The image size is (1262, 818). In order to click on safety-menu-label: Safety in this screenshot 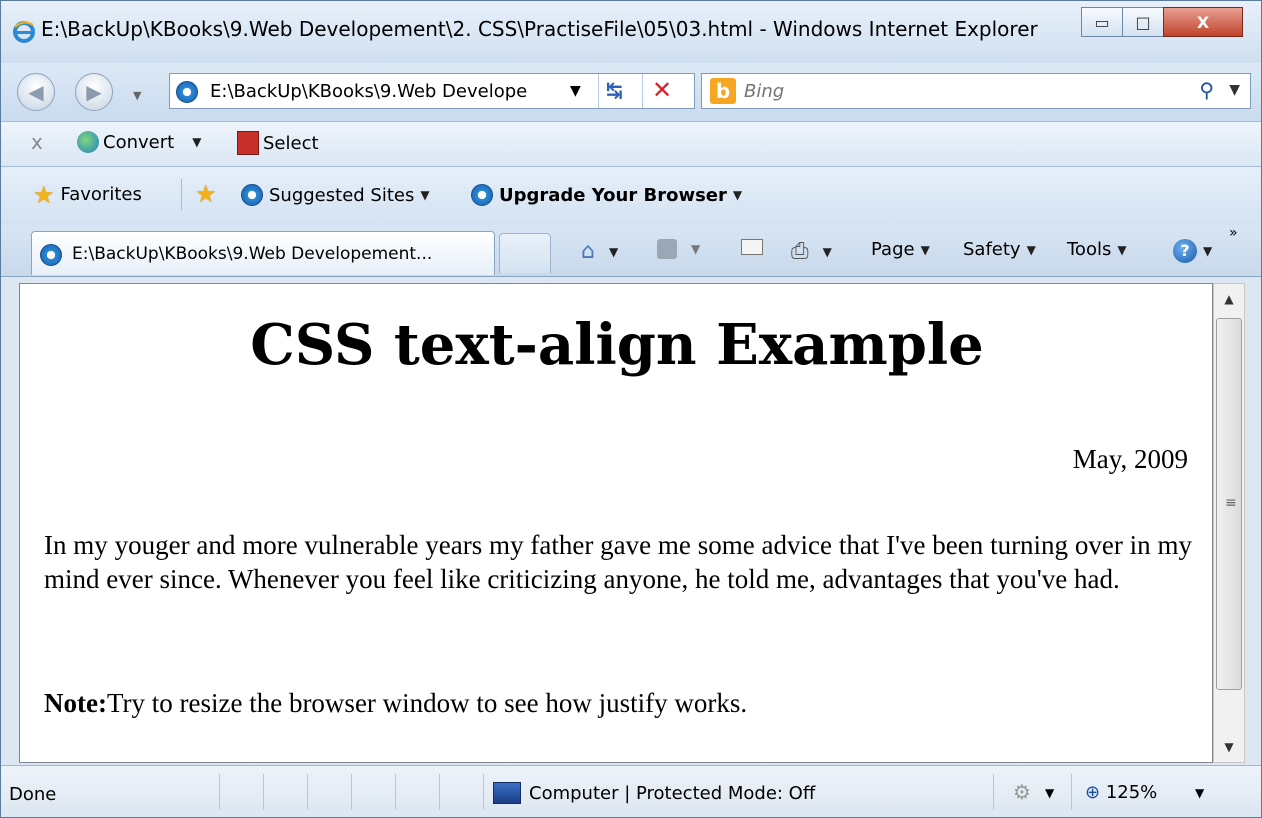, I will do `click(992, 249)`.